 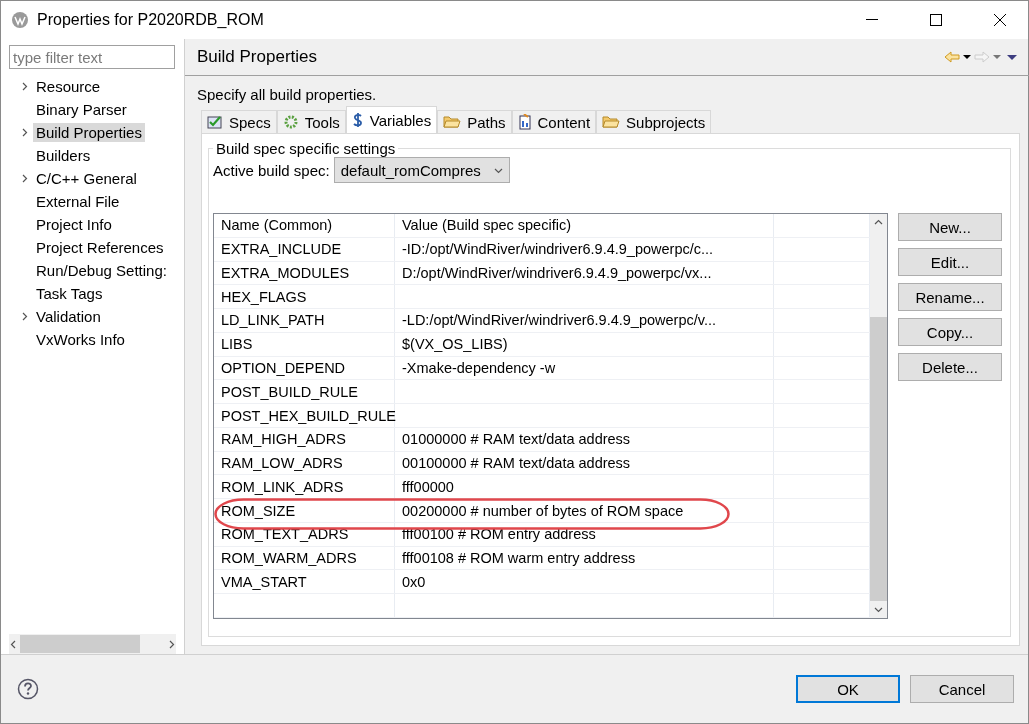 What do you see at coordinates (306, 148) in the screenshot?
I see `group-title: Build spec specific settings` at bounding box center [306, 148].